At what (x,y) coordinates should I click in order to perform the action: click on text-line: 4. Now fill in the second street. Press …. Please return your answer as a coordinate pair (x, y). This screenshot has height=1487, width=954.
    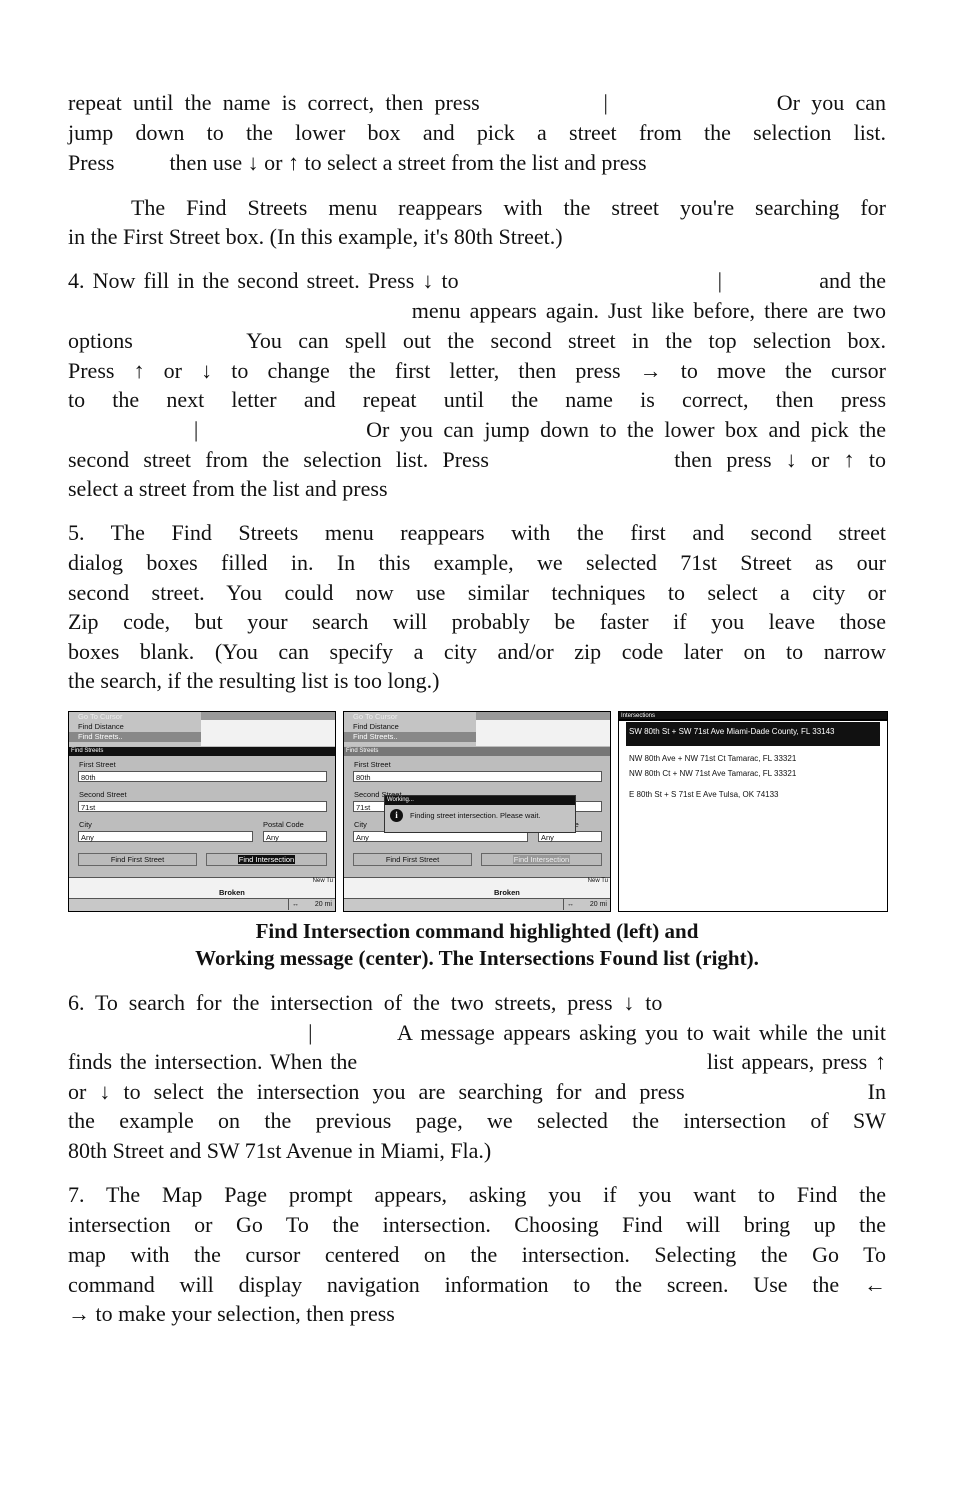
    Looking at the image, I should click on (477, 280).